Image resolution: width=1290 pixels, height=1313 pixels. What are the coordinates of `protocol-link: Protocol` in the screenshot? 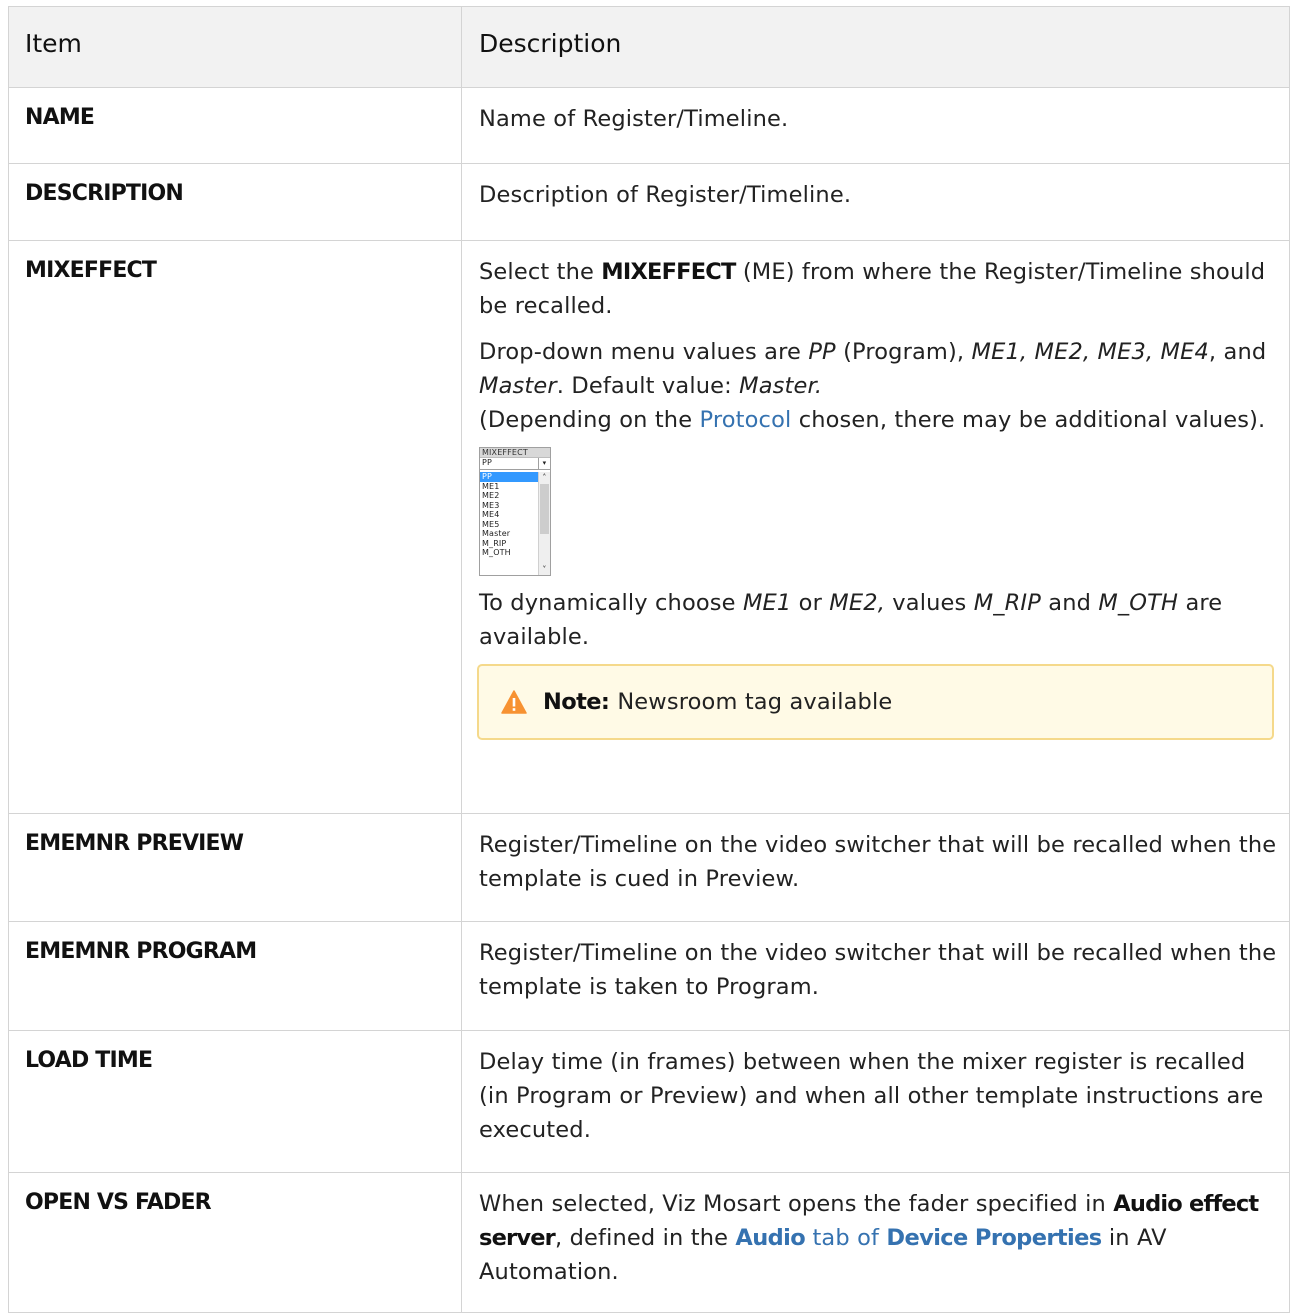 It's located at (746, 420).